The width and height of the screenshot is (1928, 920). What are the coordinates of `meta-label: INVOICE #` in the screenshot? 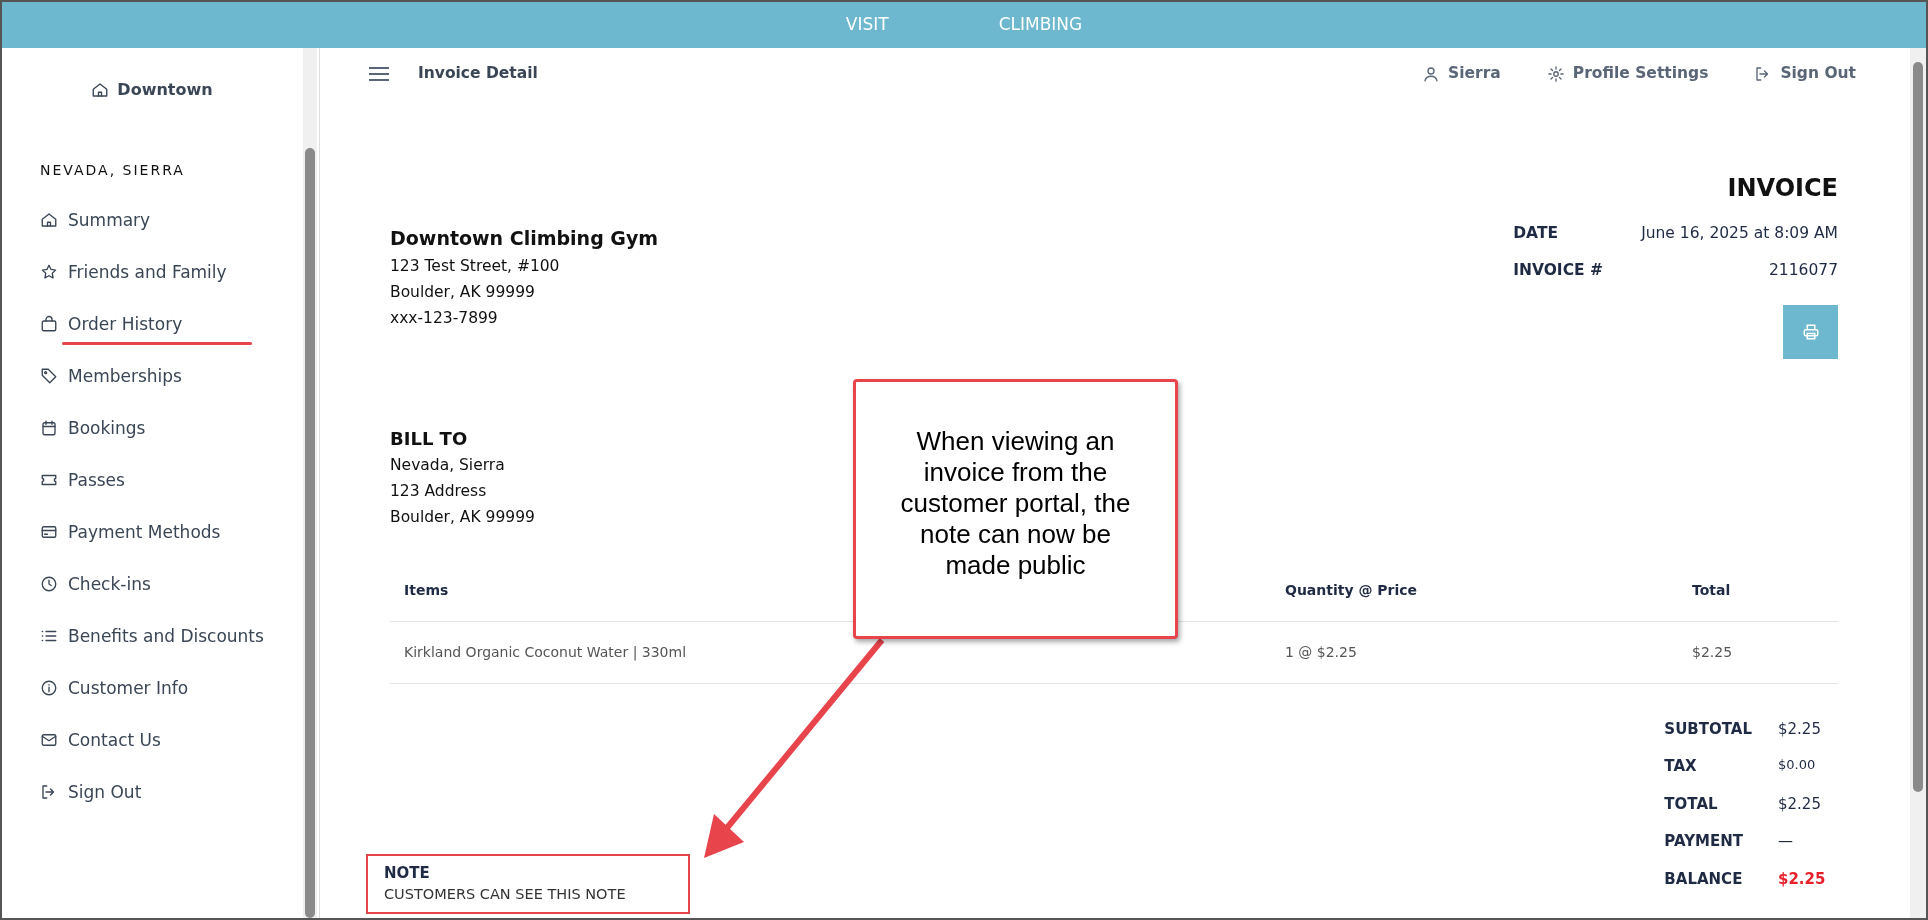 It's located at (1558, 271).